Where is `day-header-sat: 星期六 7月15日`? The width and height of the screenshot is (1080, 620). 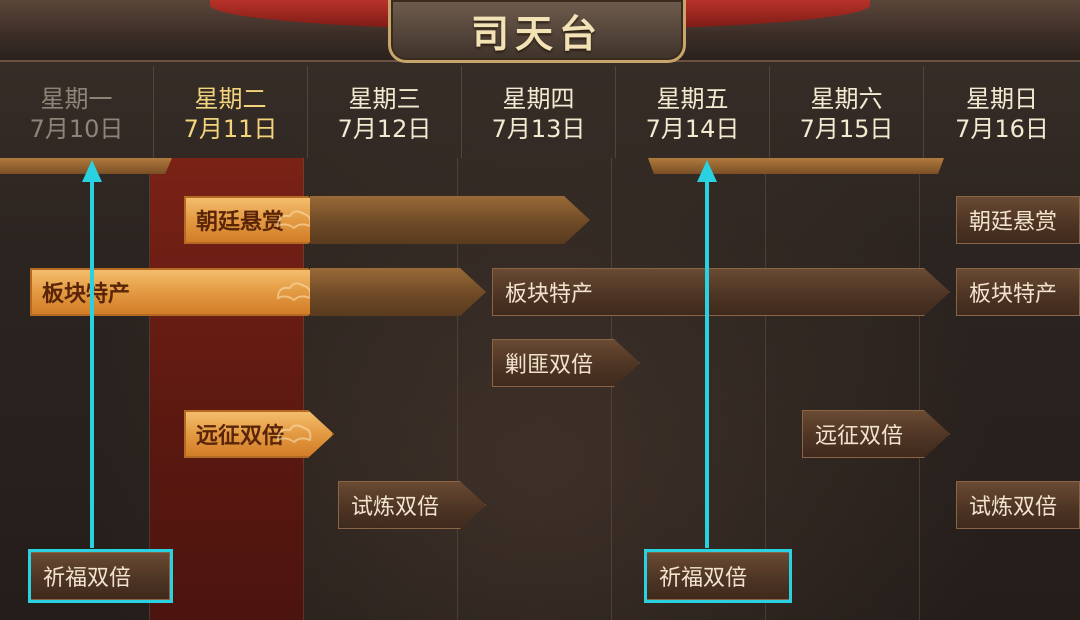 day-header-sat: 星期六 7月15日 is located at coordinates (847, 112).